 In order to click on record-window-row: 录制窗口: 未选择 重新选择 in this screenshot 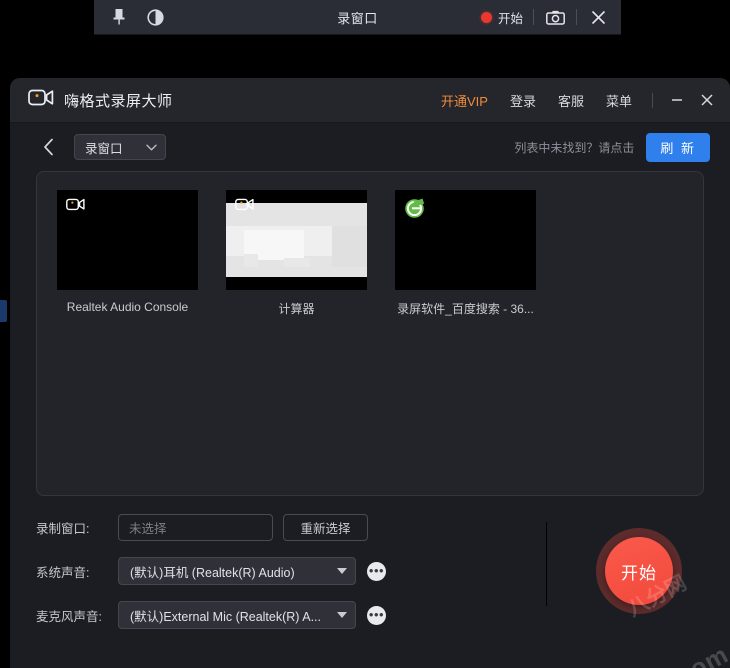, I will do `click(370, 527)`.